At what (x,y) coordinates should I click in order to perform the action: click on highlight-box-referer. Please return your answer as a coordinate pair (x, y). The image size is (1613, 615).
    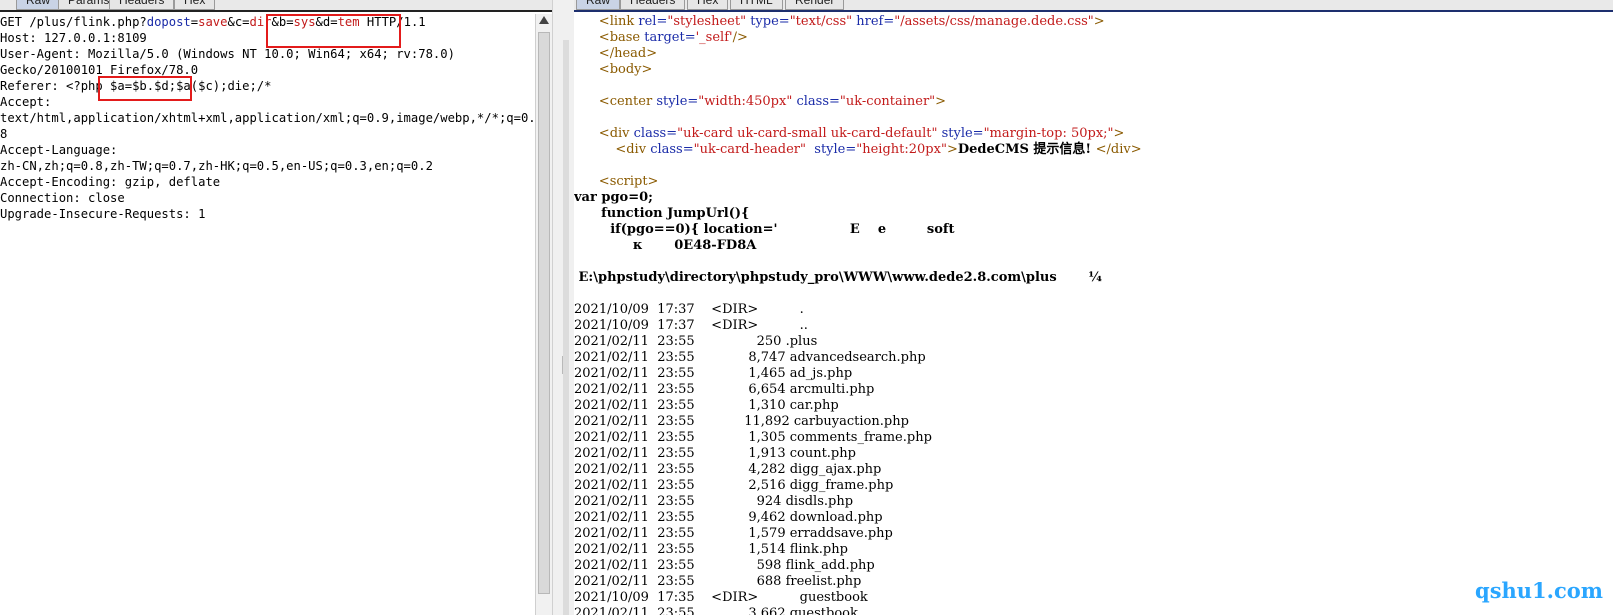
    Looking at the image, I should click on (145, 88).